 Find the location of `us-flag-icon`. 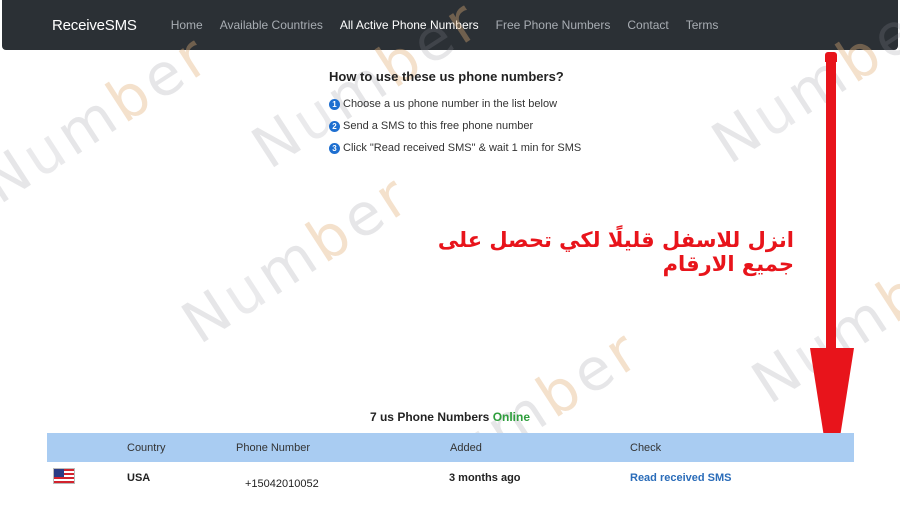

us-flag-icon is located at coordinates (64, 476).